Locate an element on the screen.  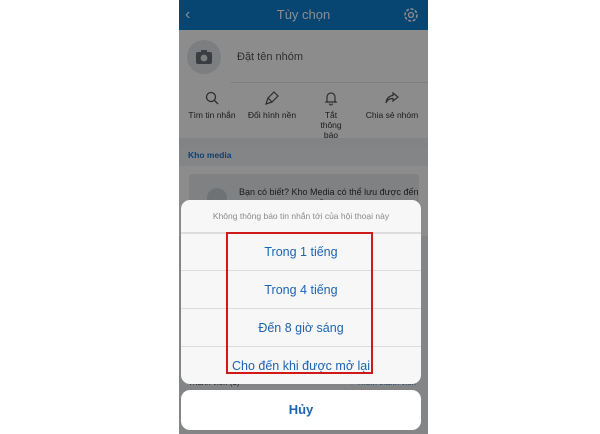
options-highlight-box is located at coordinates (299, 303).